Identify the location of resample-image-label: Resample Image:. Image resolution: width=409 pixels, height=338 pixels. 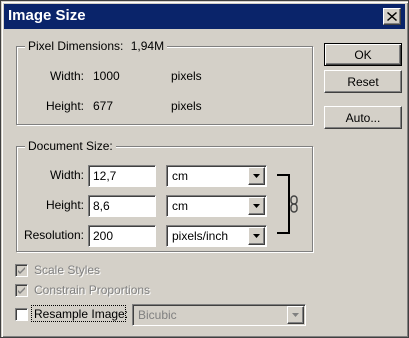
(81, 314).